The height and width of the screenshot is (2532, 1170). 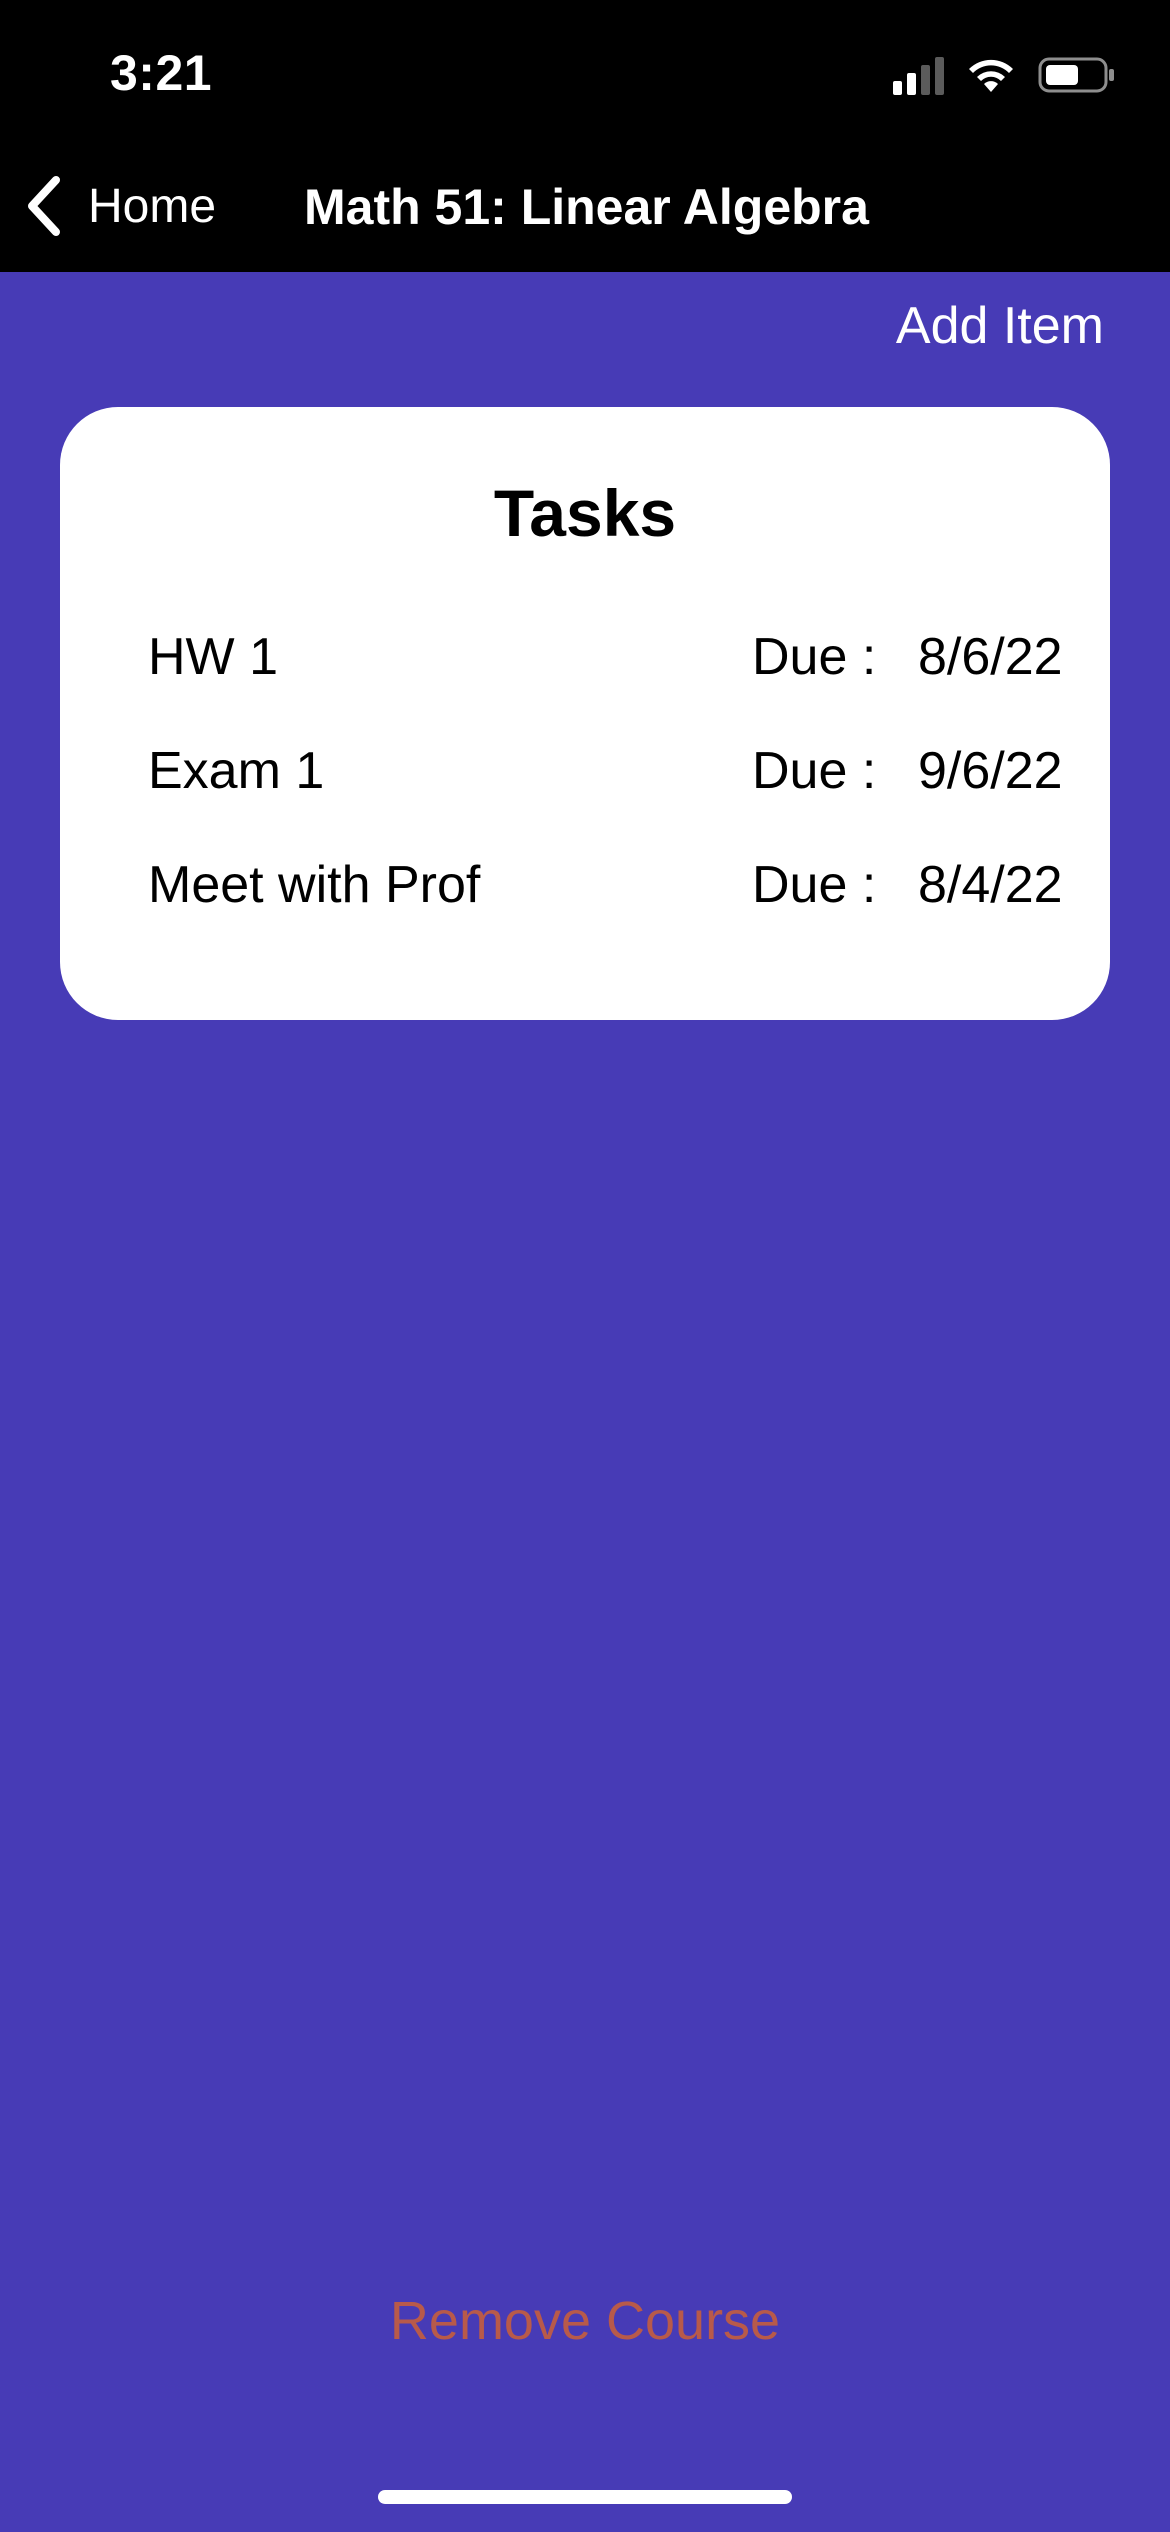 I want to click on home-indicator, so click(x=585, y=2497).